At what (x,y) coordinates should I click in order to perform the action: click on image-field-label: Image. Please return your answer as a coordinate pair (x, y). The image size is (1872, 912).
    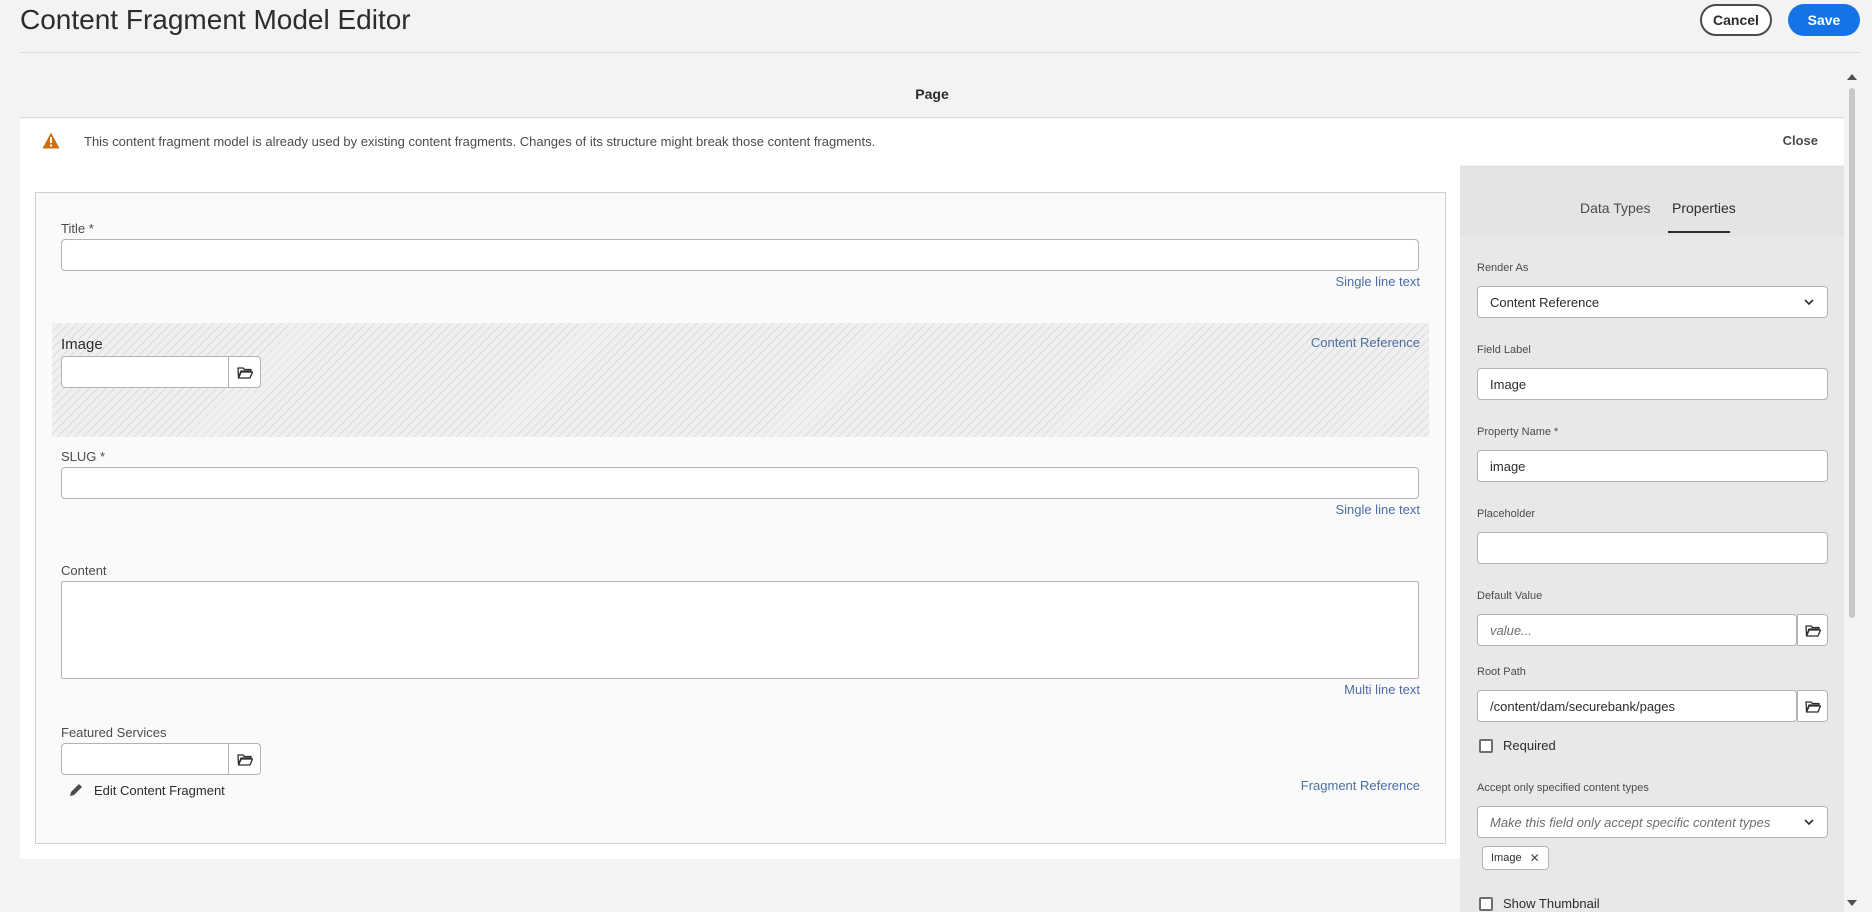
    Looking at the image, I should click on (82, 344).